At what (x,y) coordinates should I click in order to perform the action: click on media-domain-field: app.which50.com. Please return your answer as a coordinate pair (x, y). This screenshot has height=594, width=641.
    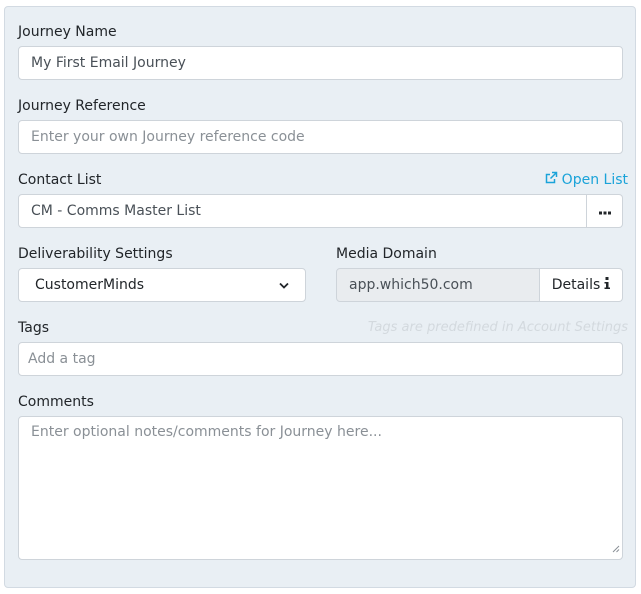
    Looking at the image, I should click on (438, 285).